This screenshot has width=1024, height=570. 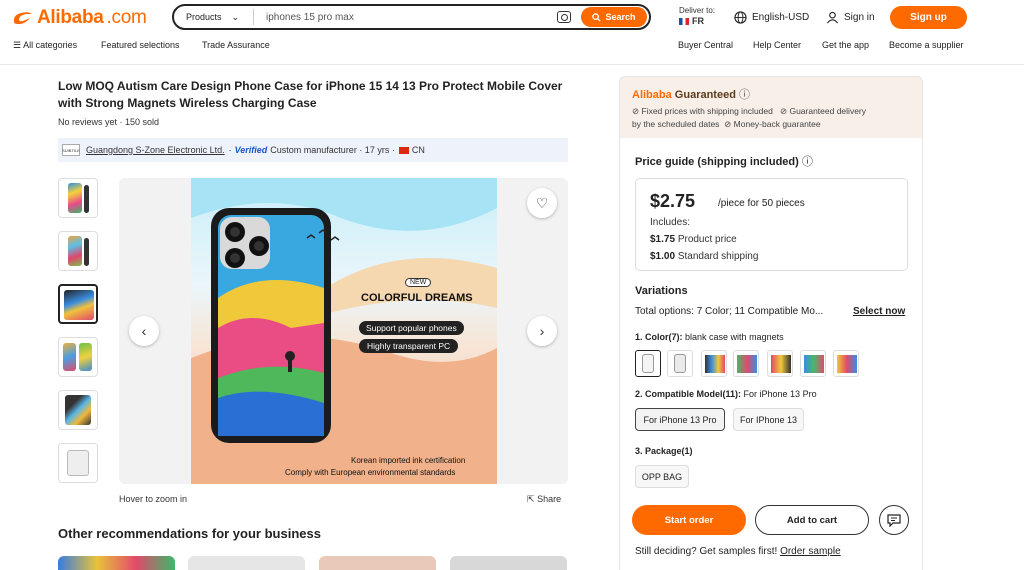 I want to click on supplier-name-link: Guangdong S-Zone Electronic Ltd., so click(x=155, y=150).